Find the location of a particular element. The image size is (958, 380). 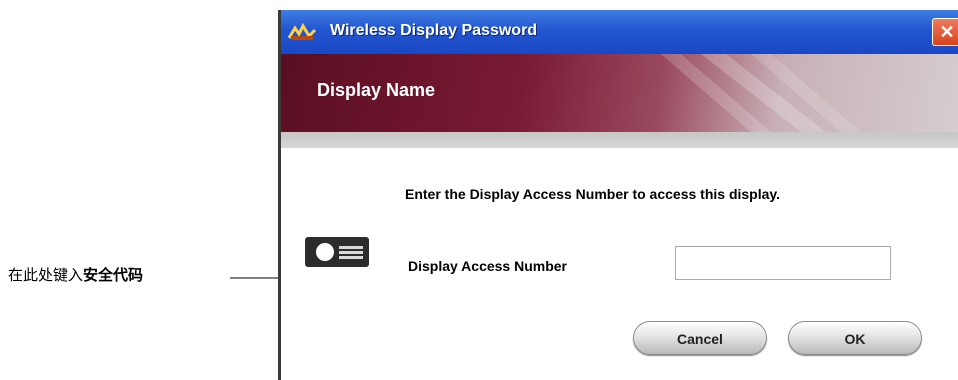

callout-text-bold: 安全代码 is located at coordinates (113, 275).